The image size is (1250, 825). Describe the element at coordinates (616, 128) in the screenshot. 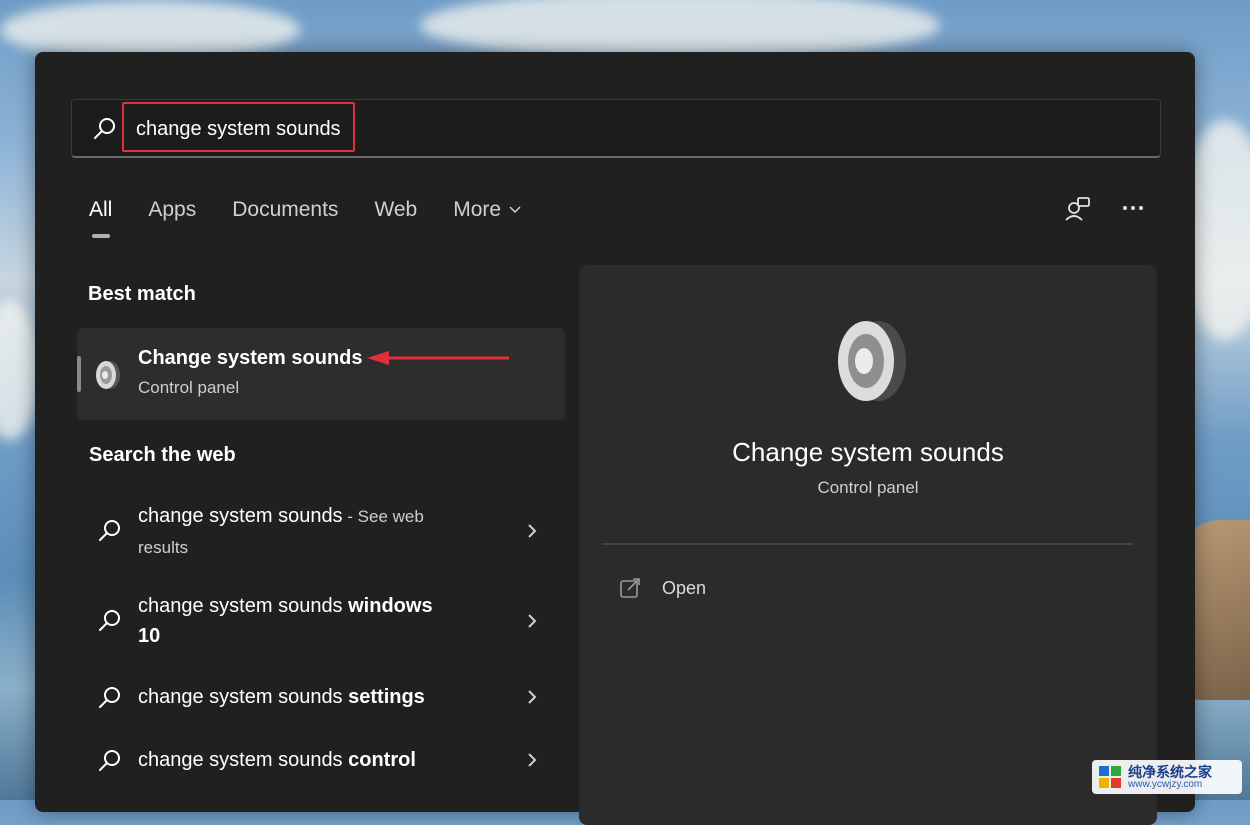

I see `search-box: change system sounds` at that location.